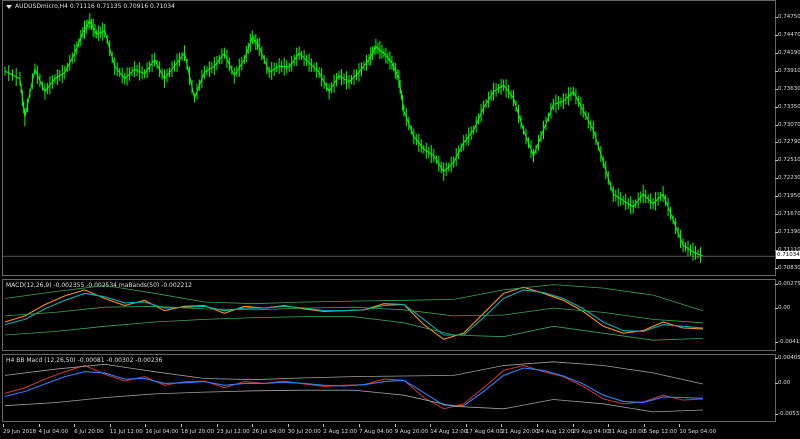  What do you see at coordinates (787, 35) in the screenshot?
I see `y-tick-label: 0.74470` at bounding box center [787, 35].